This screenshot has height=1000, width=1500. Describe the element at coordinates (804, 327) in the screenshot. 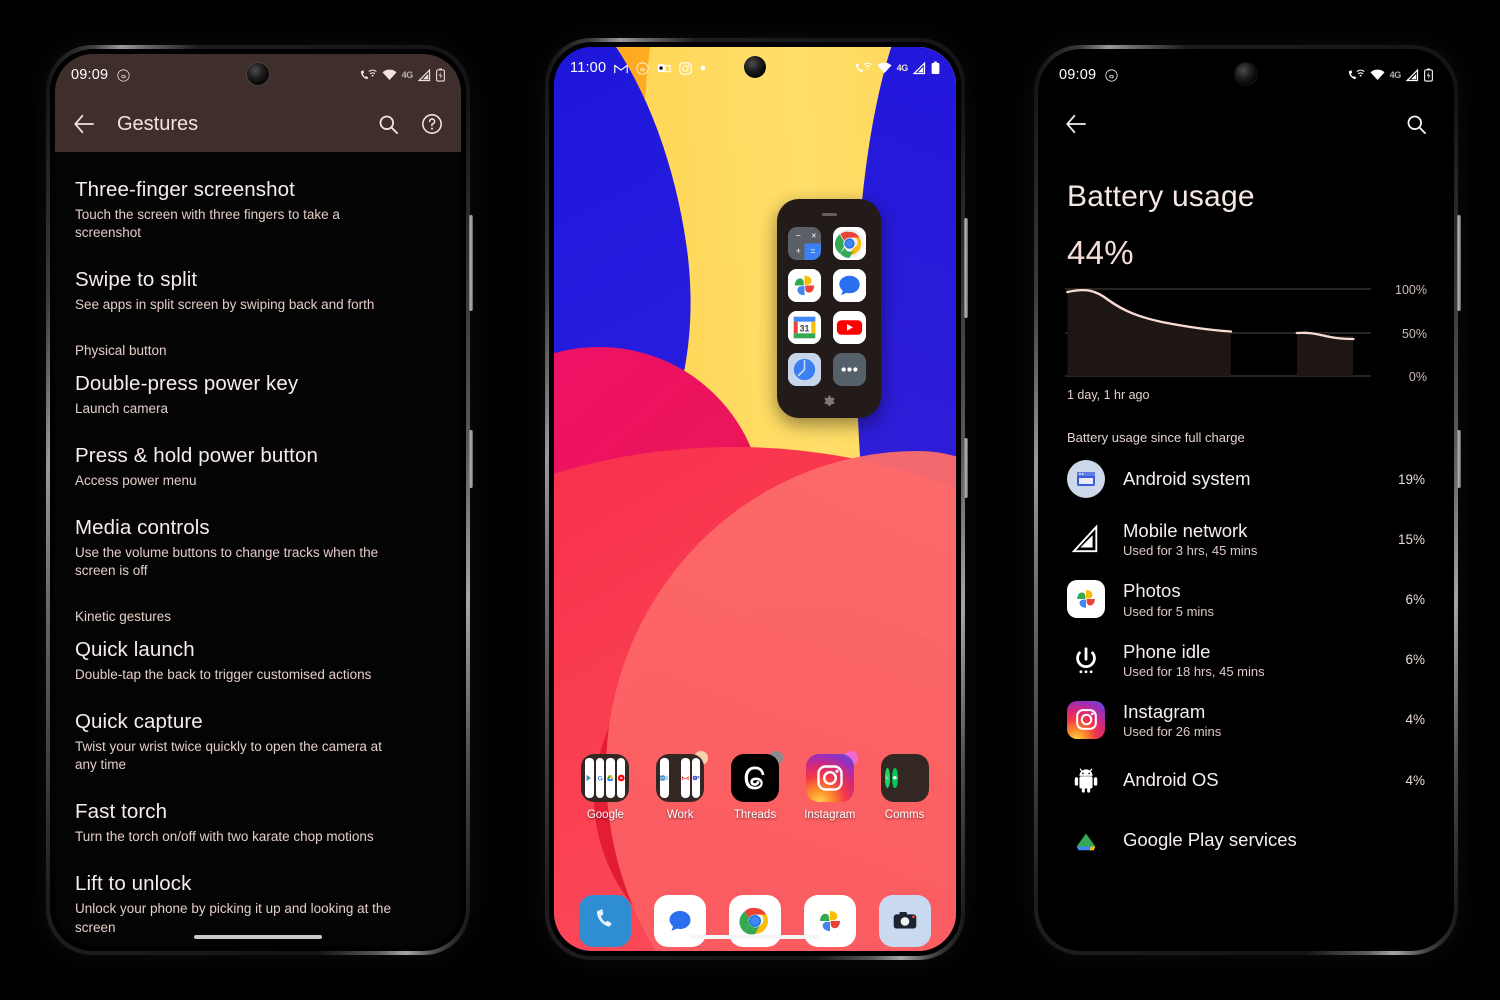

I see `calendar-icon: 31` at that location.